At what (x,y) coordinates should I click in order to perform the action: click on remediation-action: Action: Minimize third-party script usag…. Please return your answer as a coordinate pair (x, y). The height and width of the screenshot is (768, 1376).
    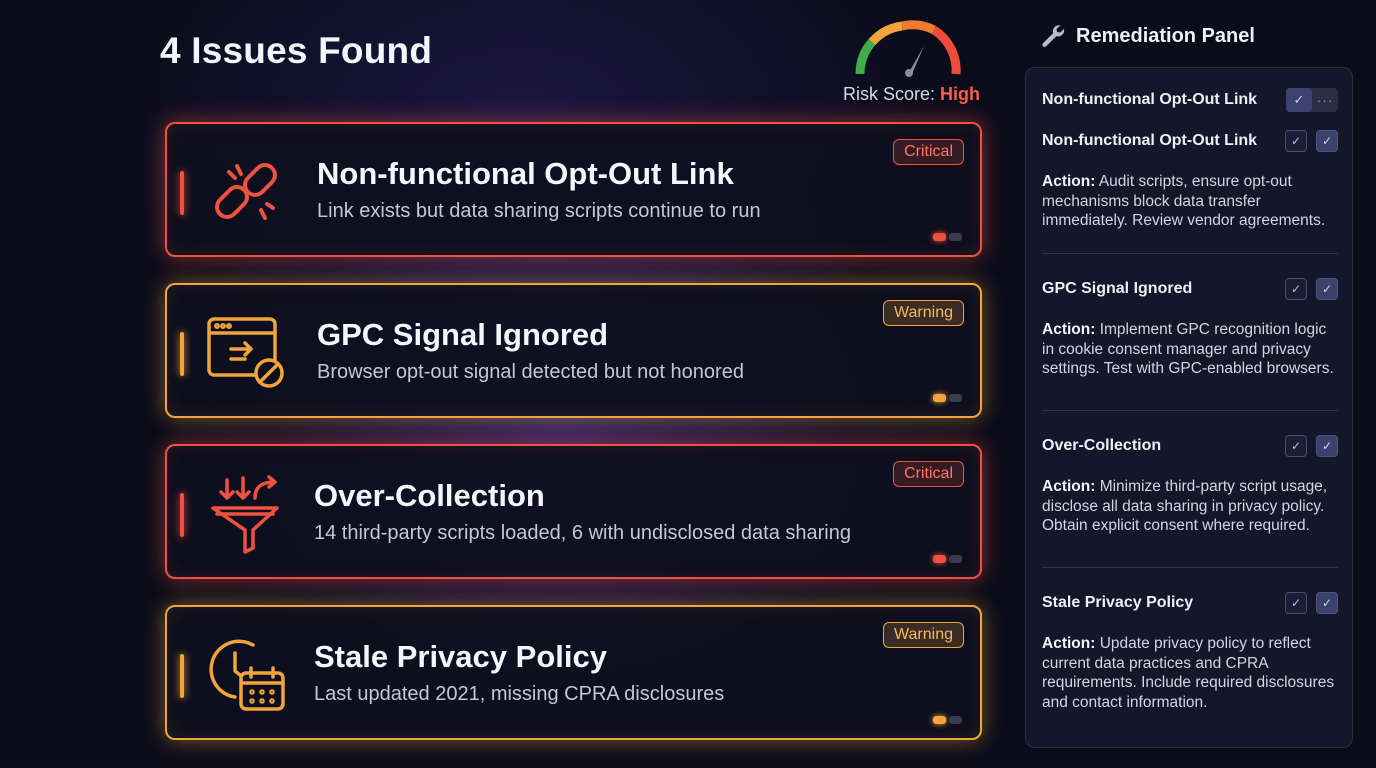
    Looking at the image, I should click on (1185, 506).